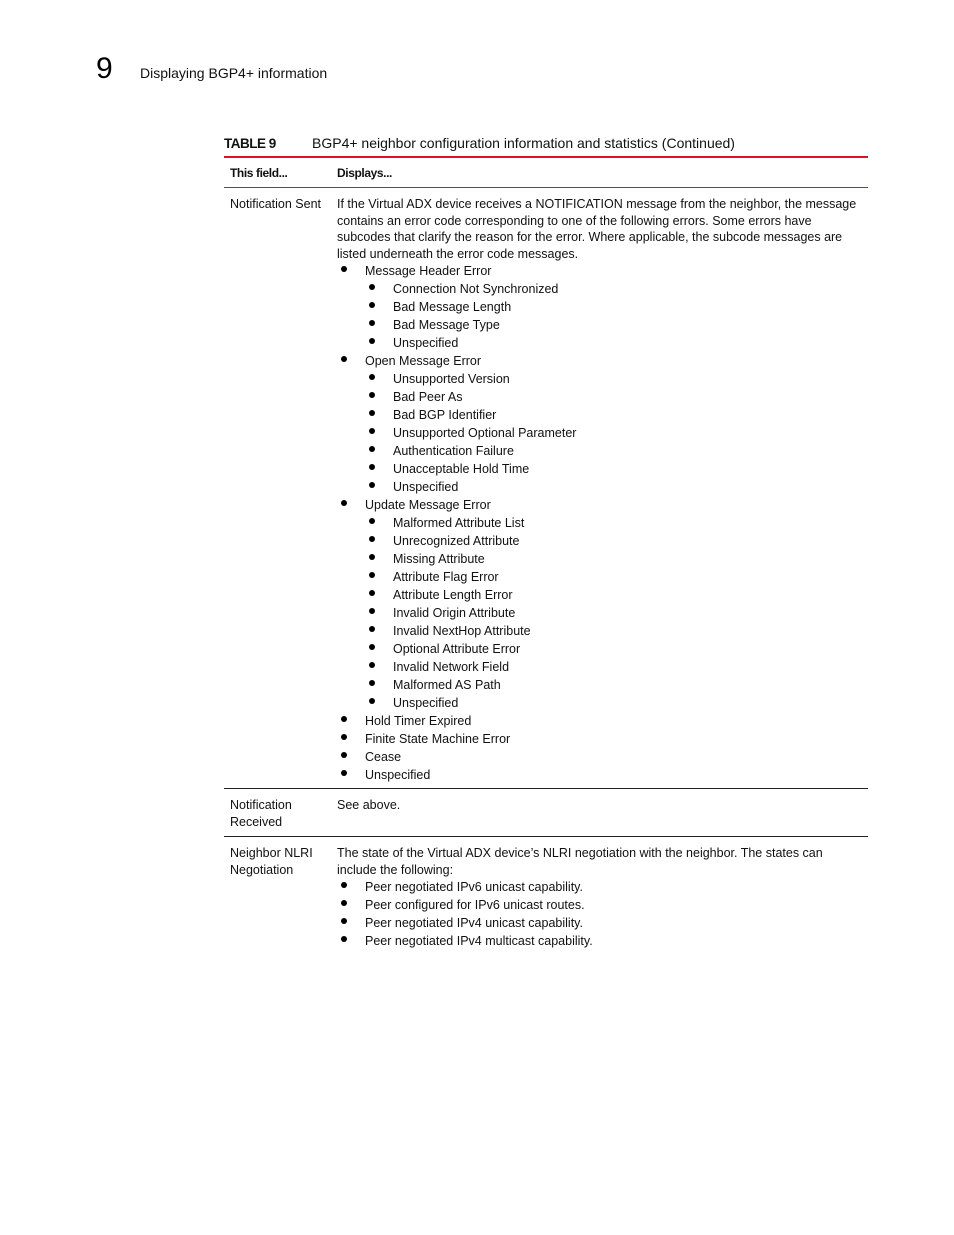  Describe the element at coordinates (599, 631) in the screenshot. I see `sub-list-item: Invalid NextHop Attribute` at that location.